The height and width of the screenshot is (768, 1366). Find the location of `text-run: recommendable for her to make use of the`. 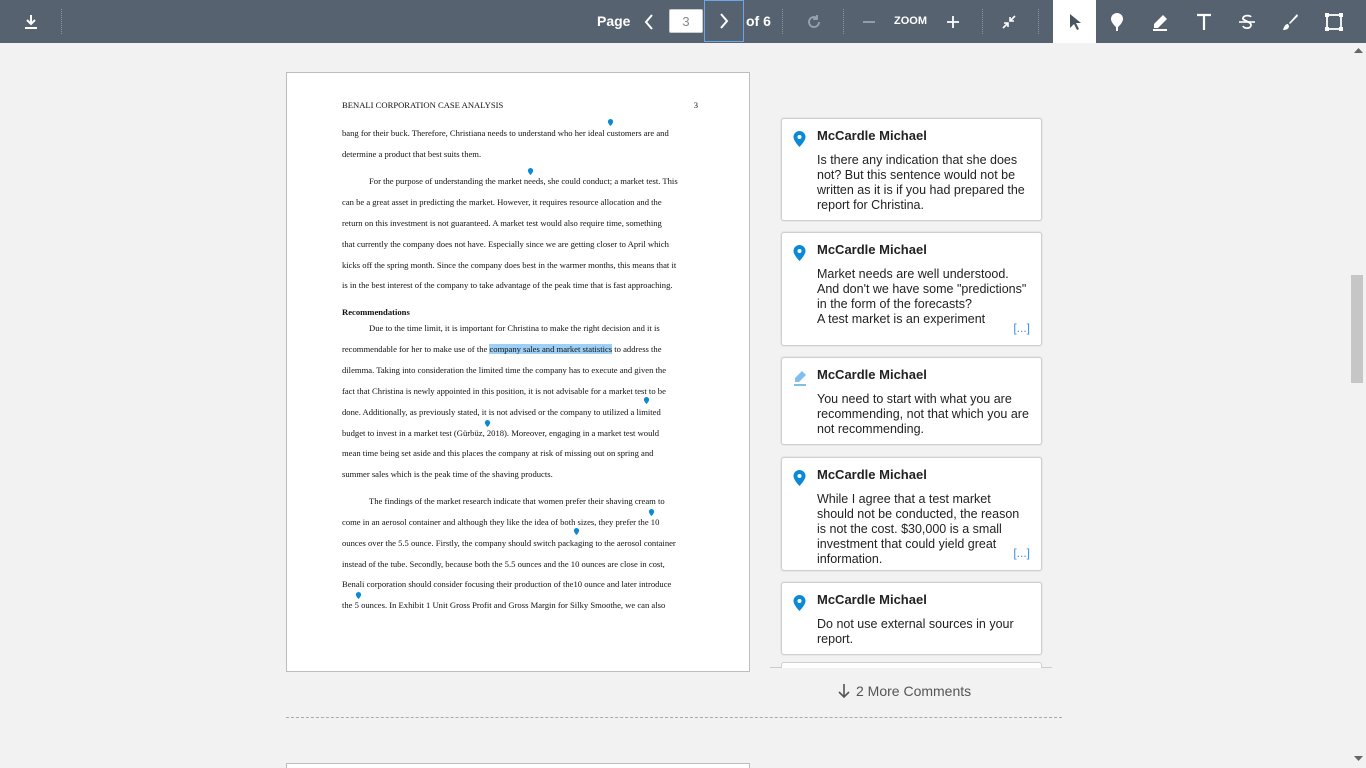

text-run: recommendable for her to make use of the is located at coordinates (416, 349).